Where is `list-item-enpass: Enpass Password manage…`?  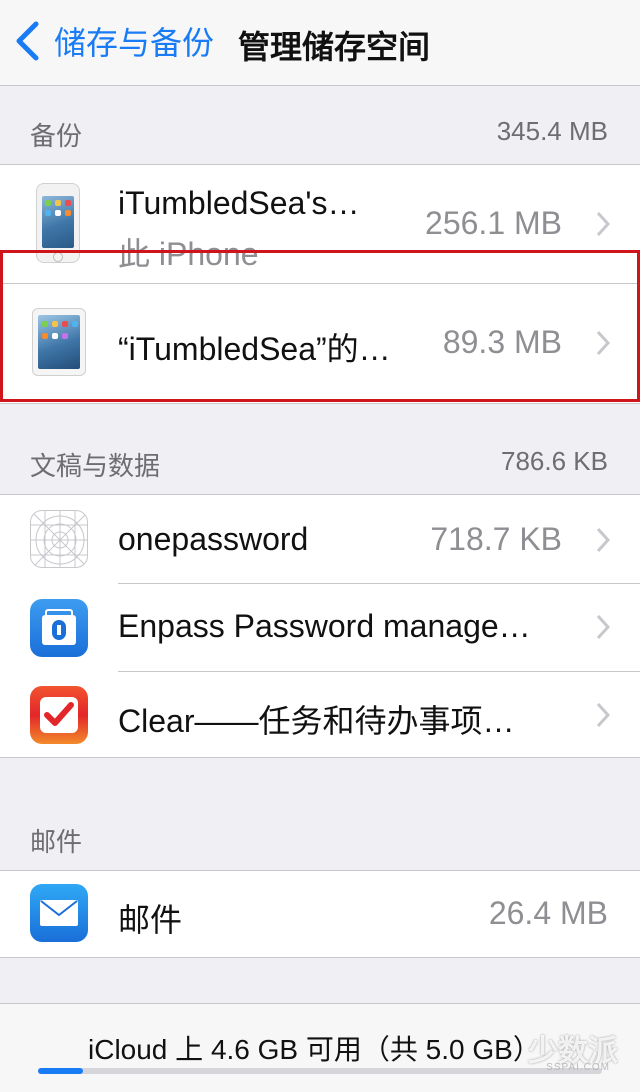 list-item-enpass: Enpass Password manage… is located at coordinates (320, 627).